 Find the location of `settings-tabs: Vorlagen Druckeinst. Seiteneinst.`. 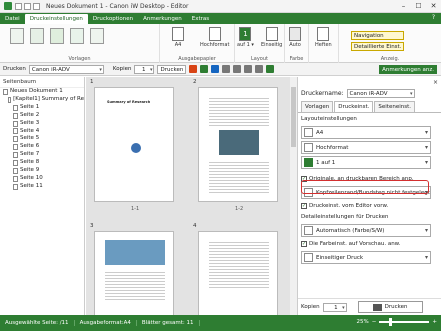

settings-tabs: Vorlagen Druckeinst. Seiteneinst. is located at coordinates (369, 107).